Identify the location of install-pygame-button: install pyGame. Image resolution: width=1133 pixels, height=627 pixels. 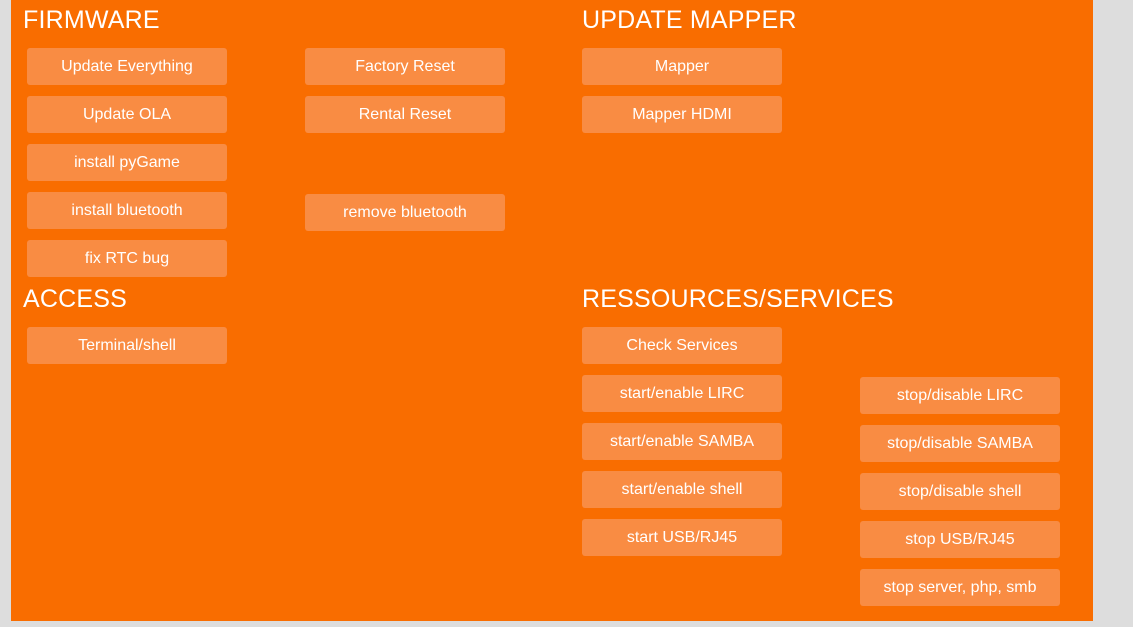
(127, 162).